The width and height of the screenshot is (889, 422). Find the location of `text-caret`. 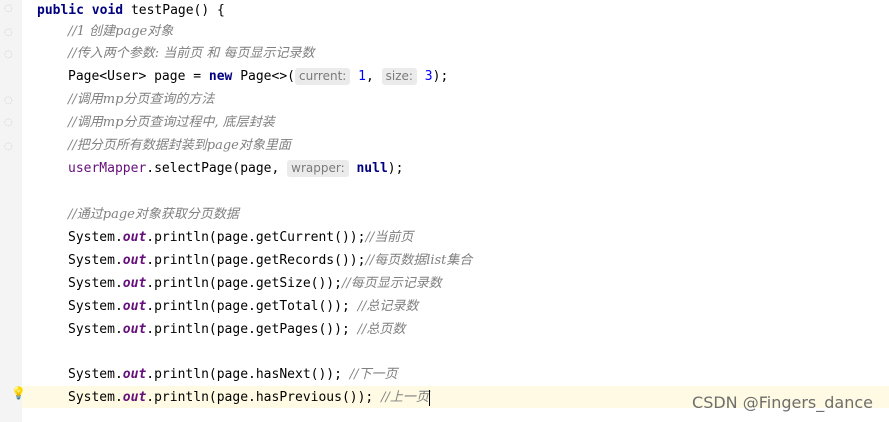

text-caret is located at coordinates (429, 397).